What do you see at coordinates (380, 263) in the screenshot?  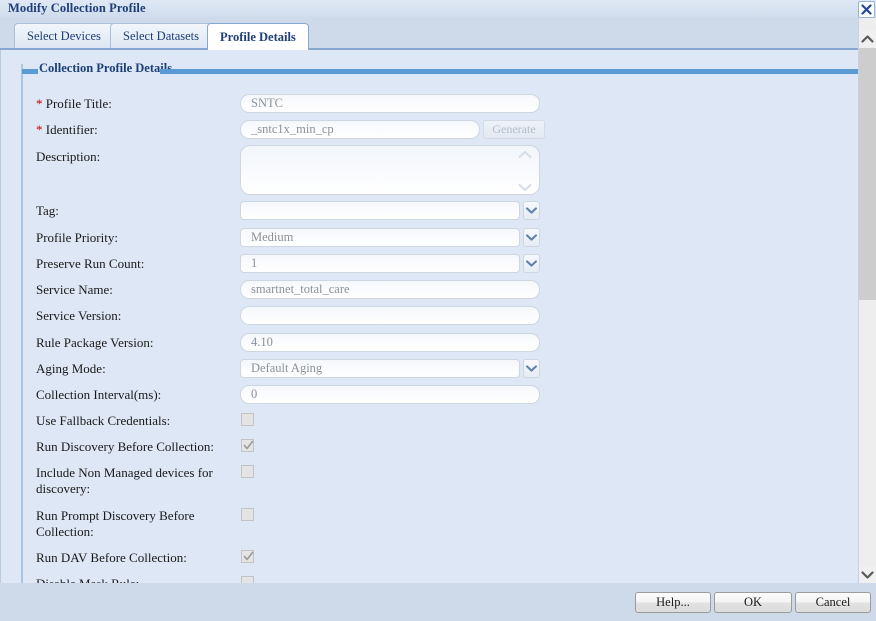 I see `preserve-run-count-select: 1` at bounding box center [380, 263].